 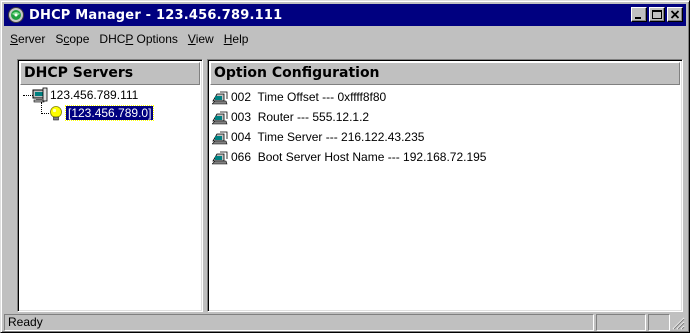 I want to click on maximize-icon, so click(x=657, y=14).